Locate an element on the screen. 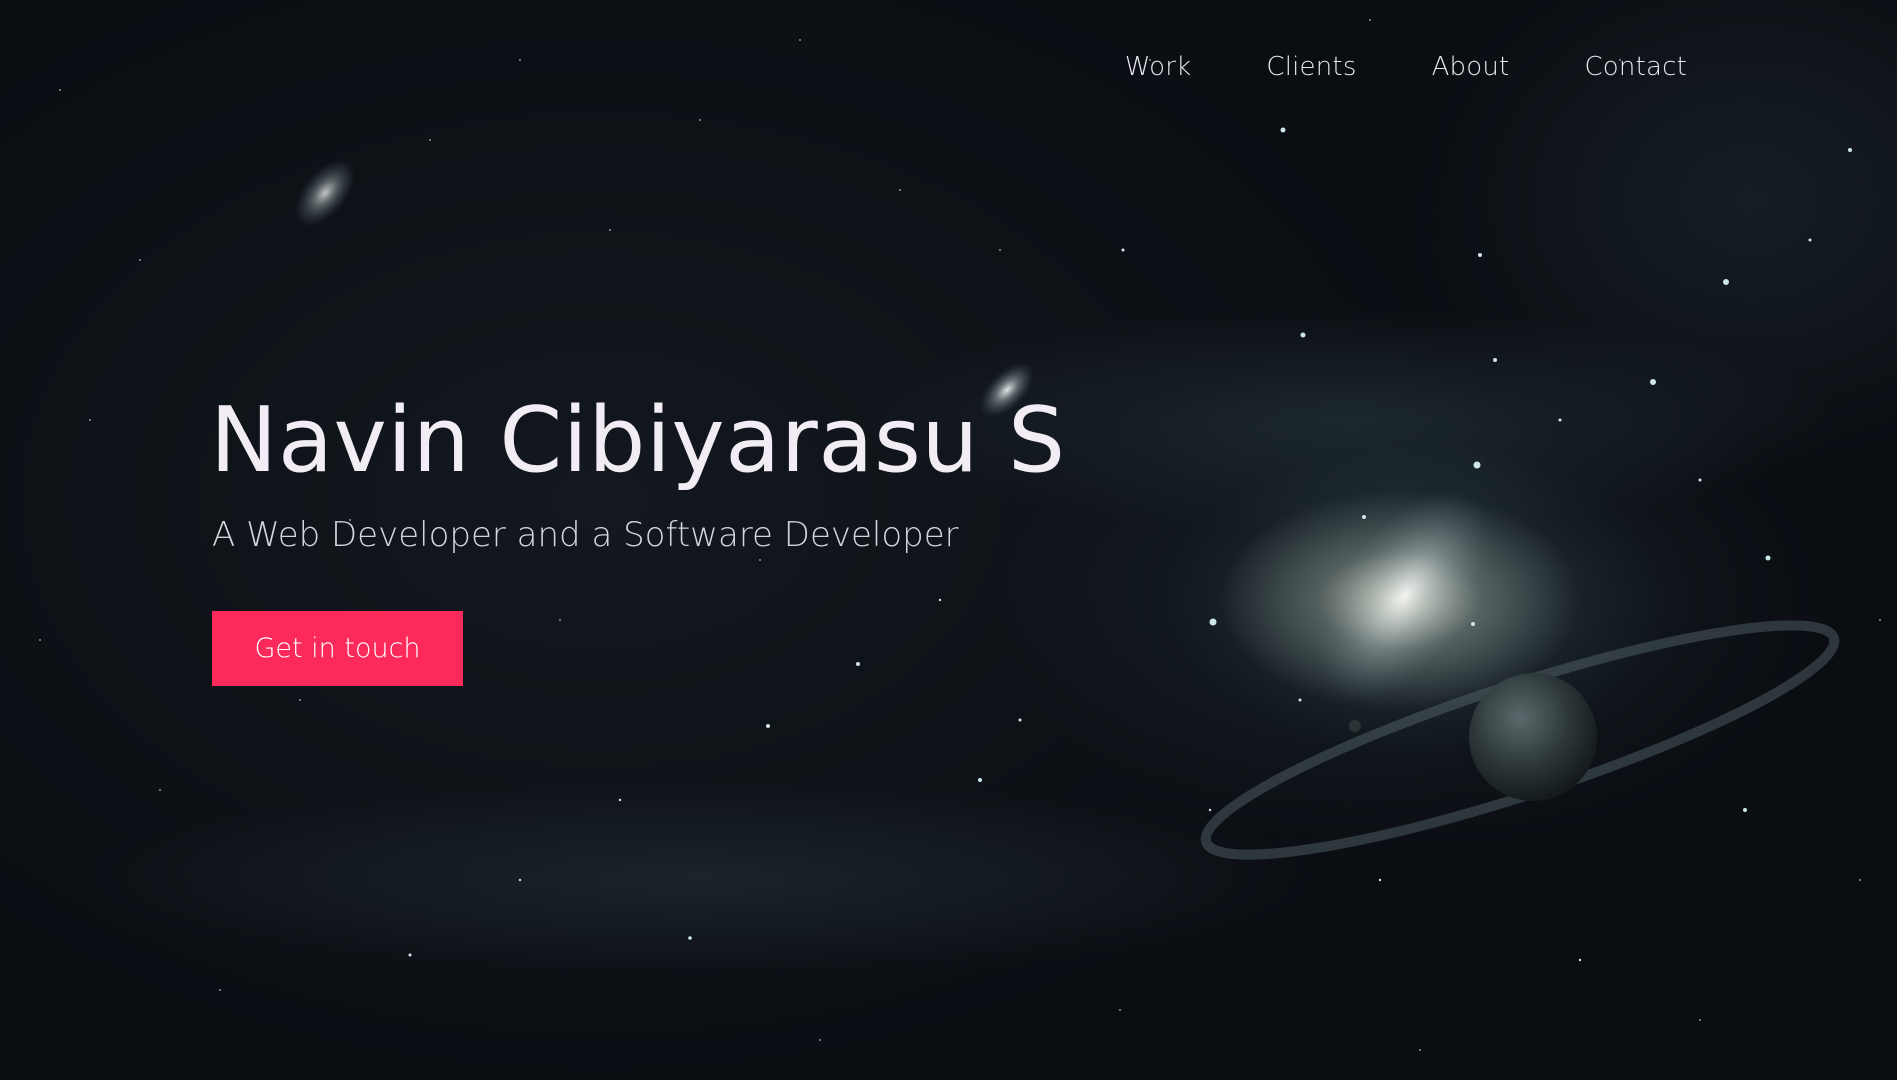 This screenshot has width=1897, height=1080. nav-link-clients: Clients is located at coordinates (1311, 67).